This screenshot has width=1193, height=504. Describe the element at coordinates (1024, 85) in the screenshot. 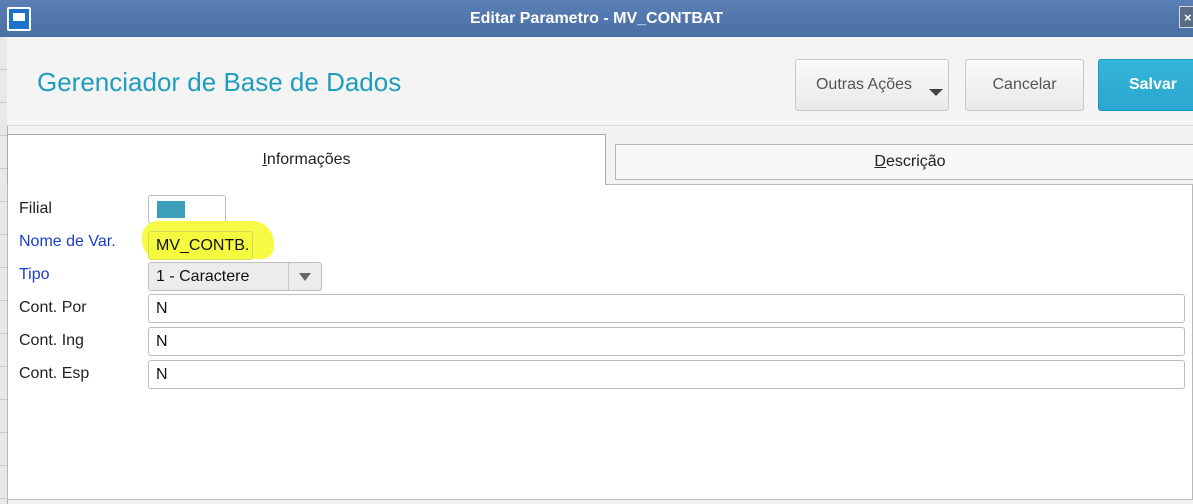

I see `cancel-button: Cancelar` at that location.